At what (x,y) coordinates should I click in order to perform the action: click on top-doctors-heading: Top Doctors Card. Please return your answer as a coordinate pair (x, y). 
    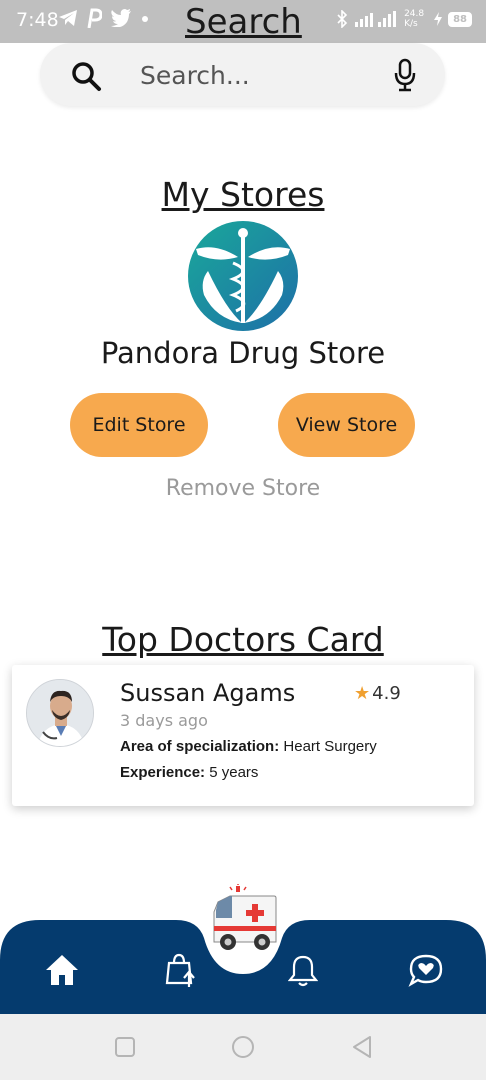
    Looking at the image, I should click on (243, 639).